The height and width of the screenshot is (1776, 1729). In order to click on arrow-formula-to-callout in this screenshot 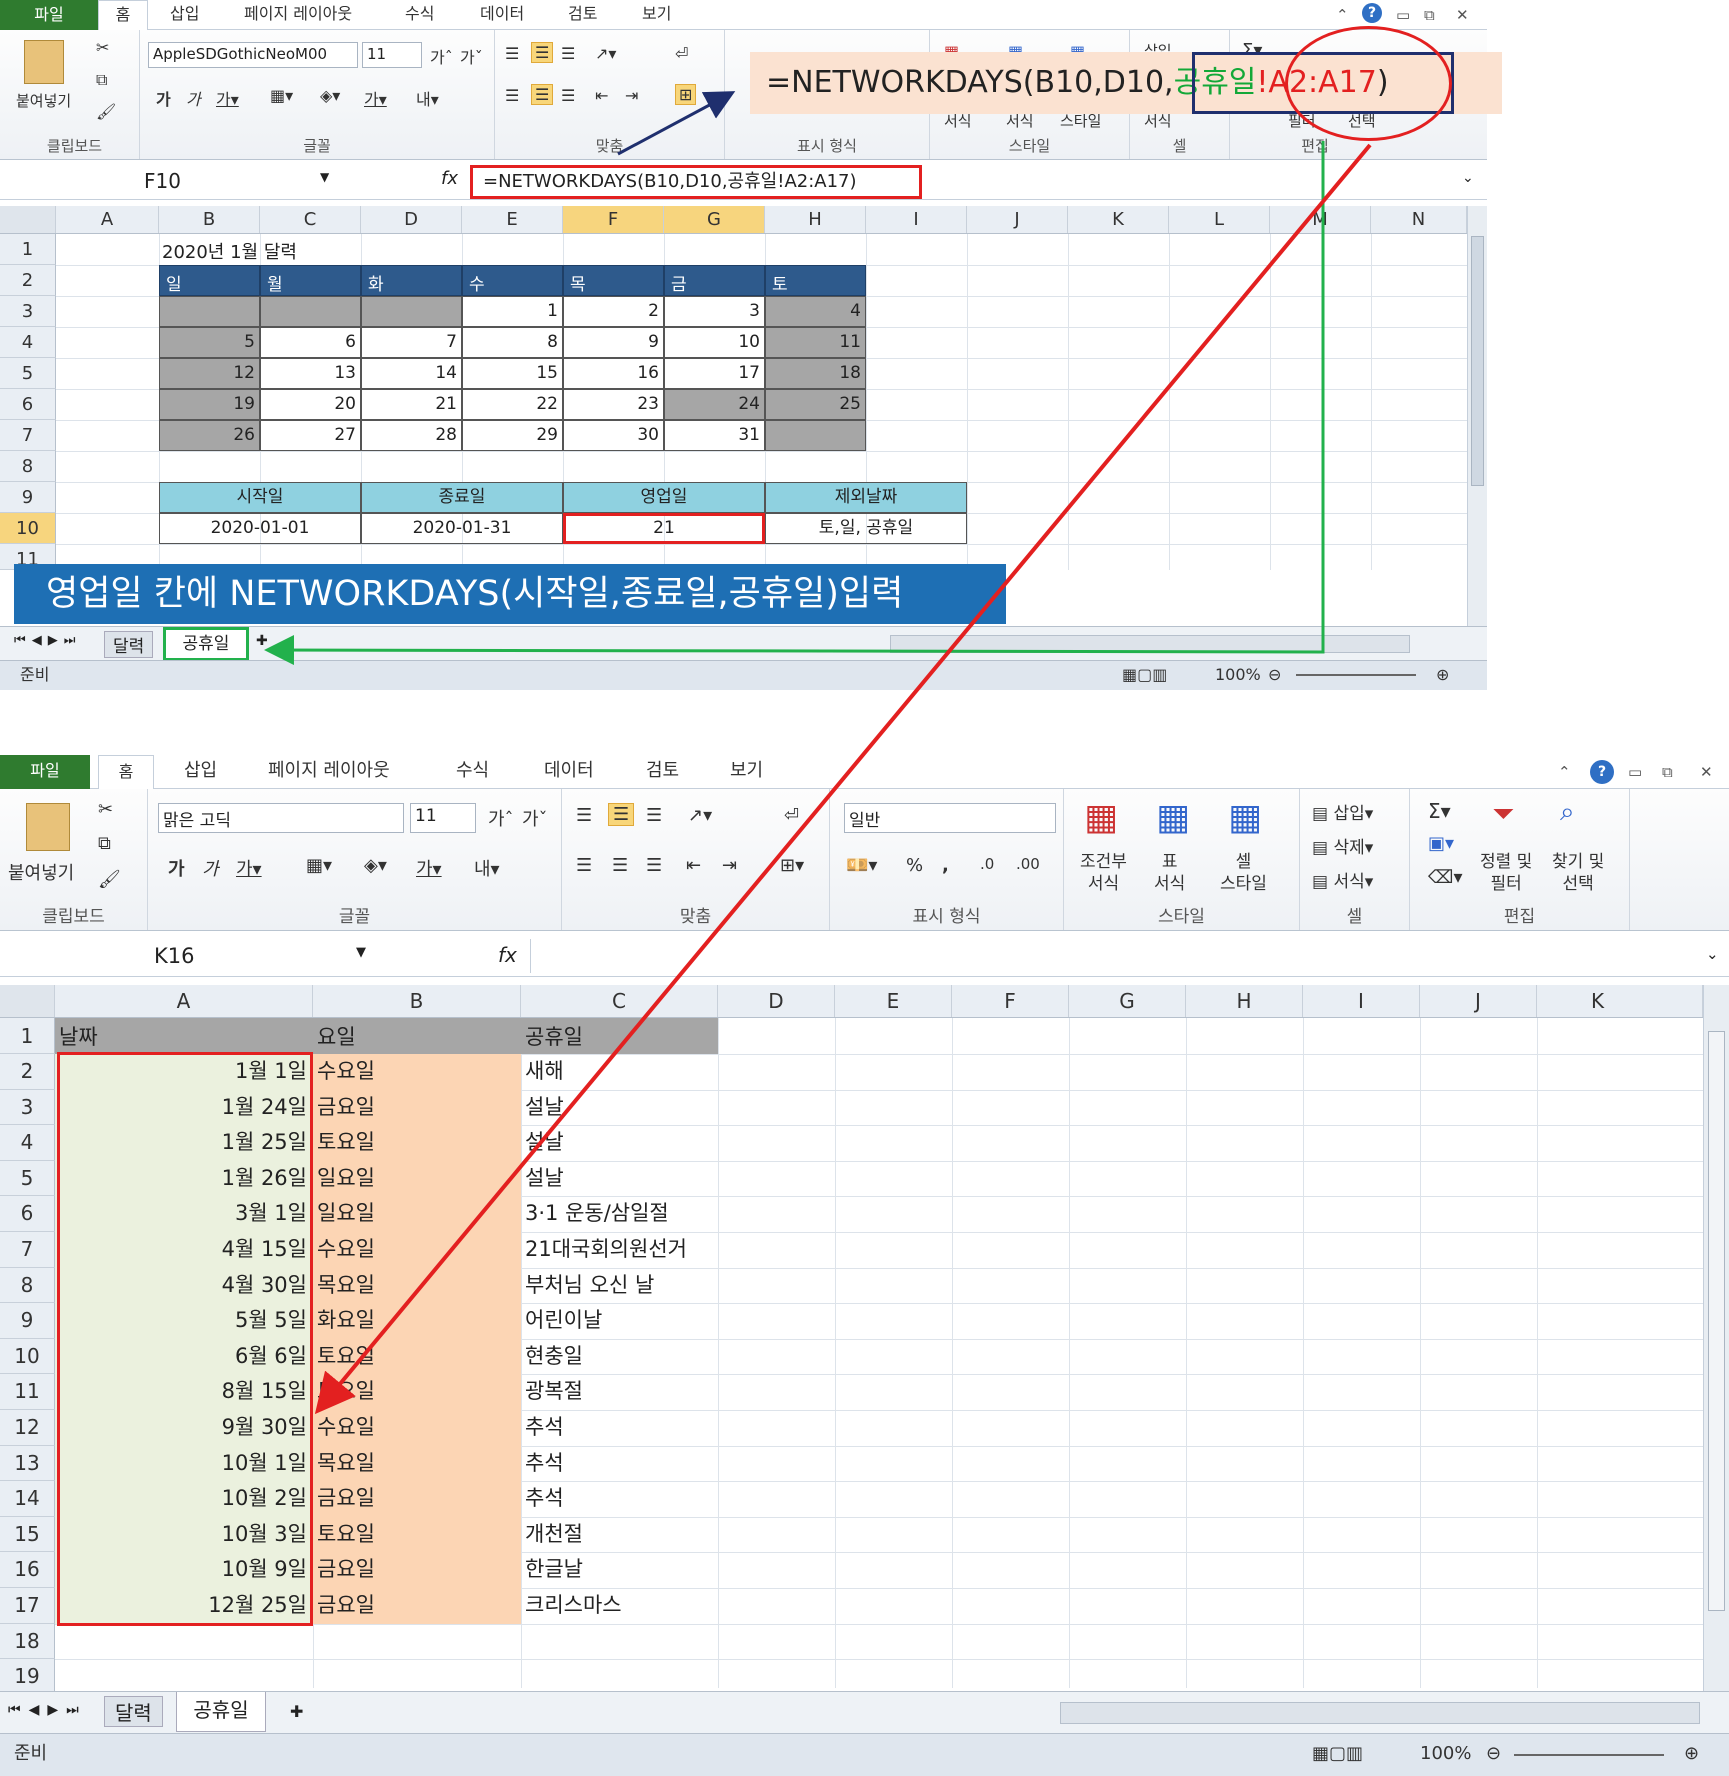, I will do `click(676, 123)`.